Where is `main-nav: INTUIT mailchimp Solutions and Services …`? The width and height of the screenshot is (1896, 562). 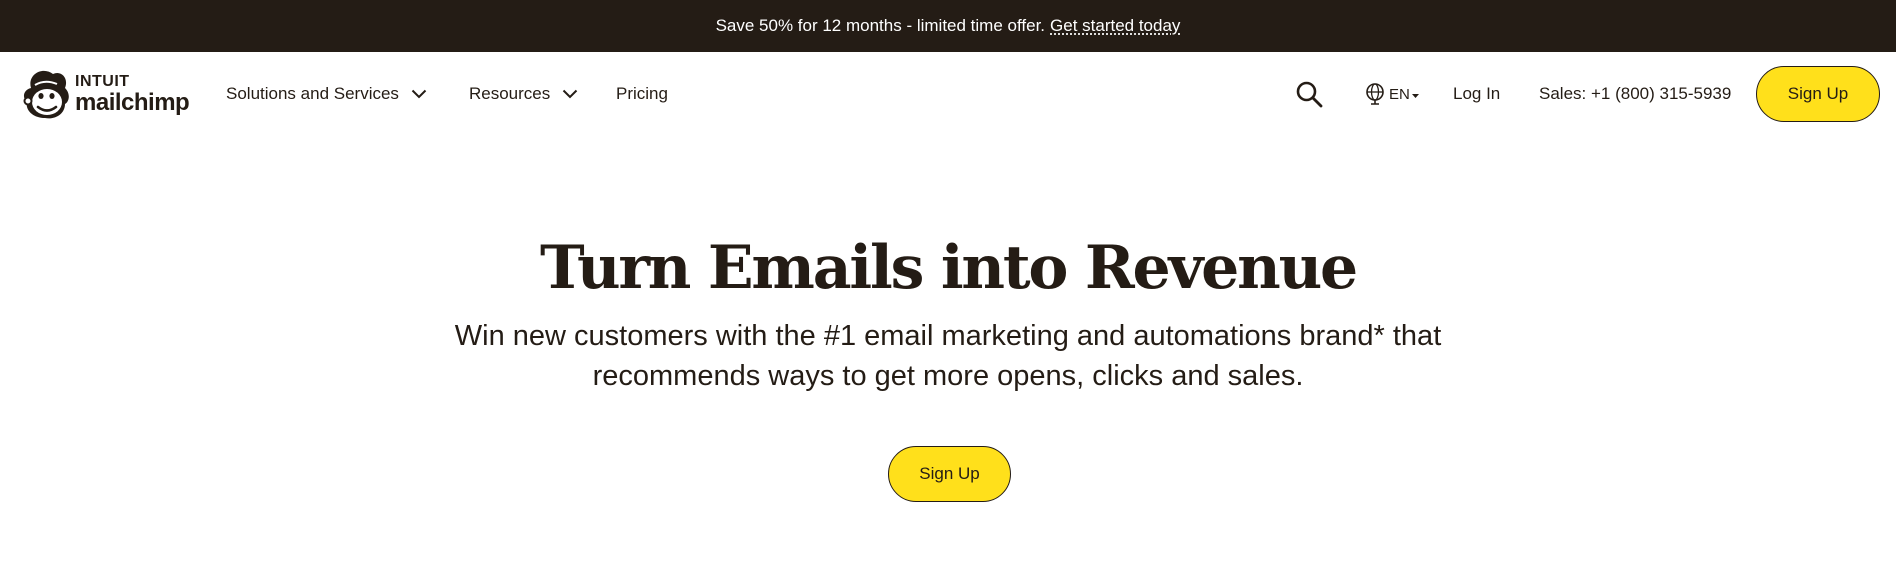
main-nav: INTUIT mailchimp Solutions and Services … is located at coordinates (948, 94).